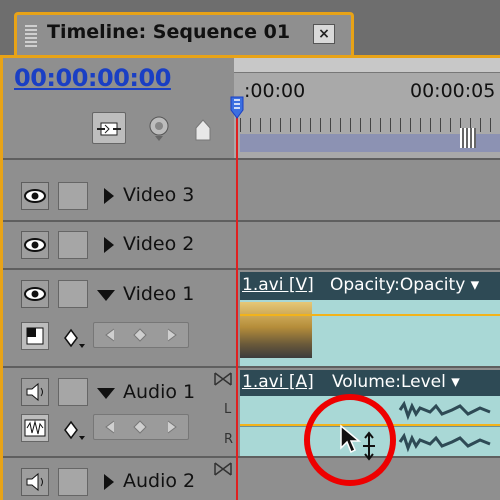 This screenshot has height=500, width=500. Describe the element at coordinates (324, 34) in the screenshot. I see `close-icon: ×` at that location.